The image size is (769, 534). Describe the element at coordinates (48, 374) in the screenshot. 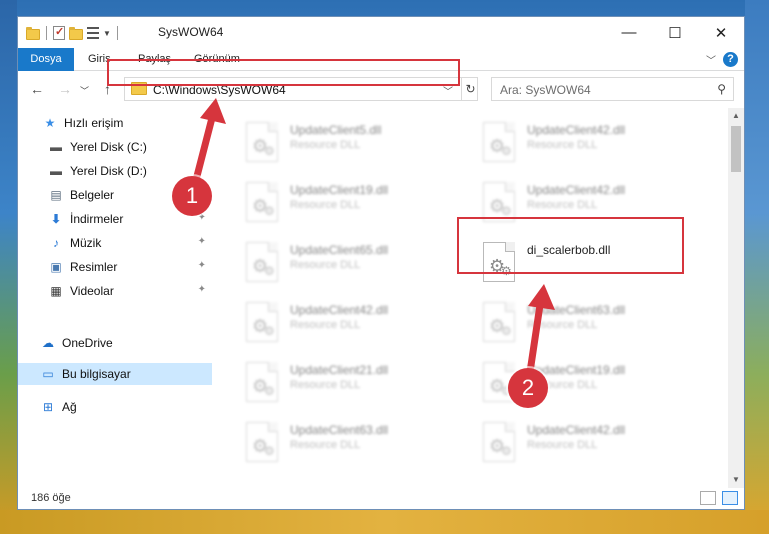

I see `computer-icon: ▭` at that location.